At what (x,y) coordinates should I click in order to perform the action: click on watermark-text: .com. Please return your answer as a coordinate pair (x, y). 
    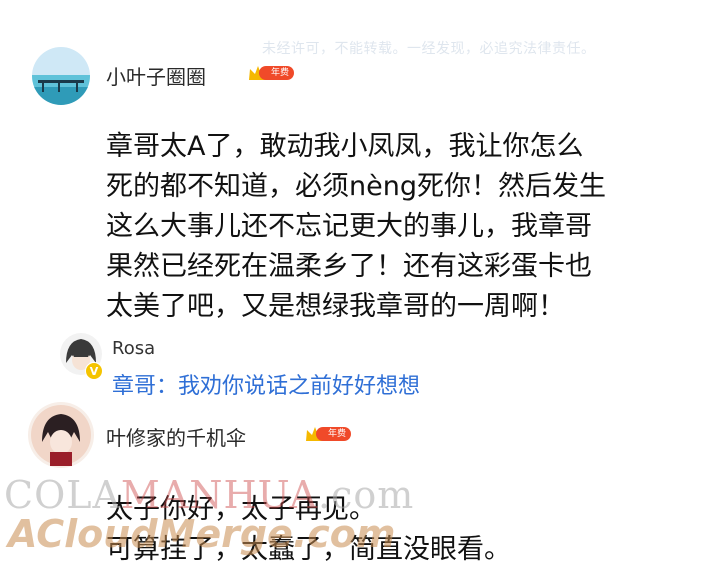
    Looking at the image, I should click on (366, 495).